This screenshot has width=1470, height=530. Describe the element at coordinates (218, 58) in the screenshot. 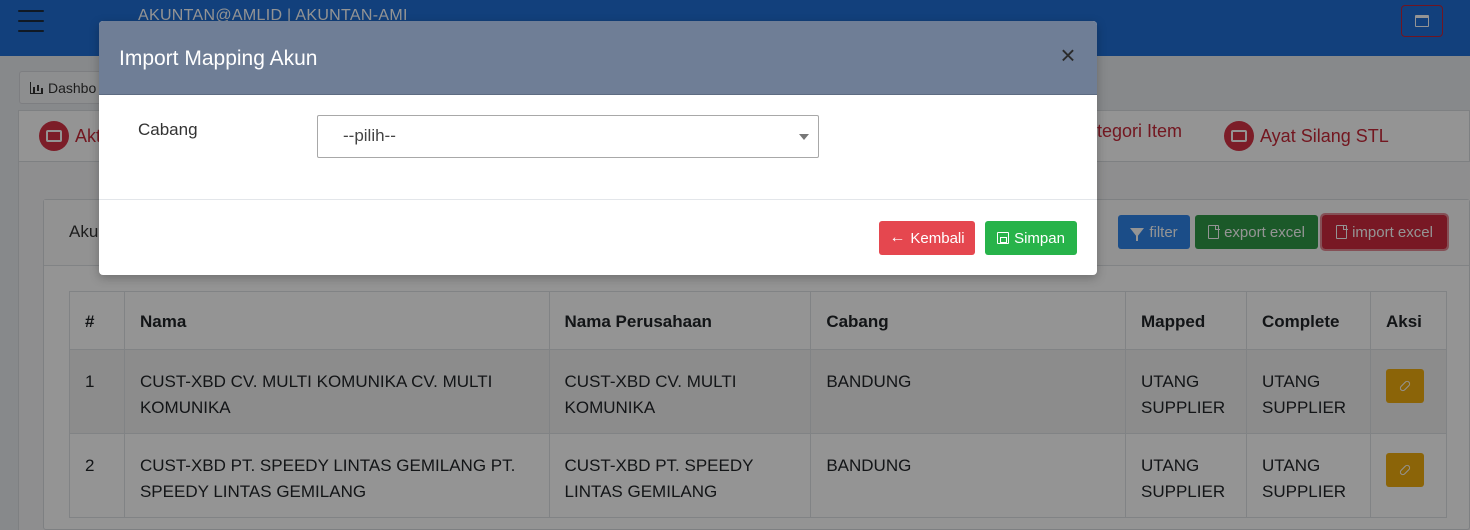

I see `modal-title: Import Mapping Akun` at that location.